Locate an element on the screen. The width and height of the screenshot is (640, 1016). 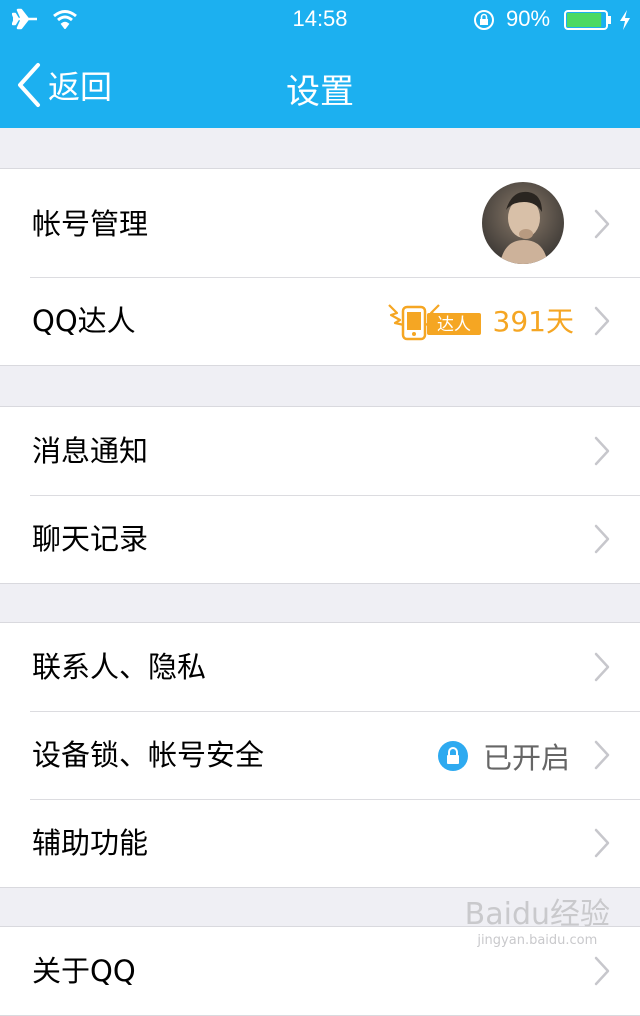
rotation-lock-icon is located at coordinates (484, 20).